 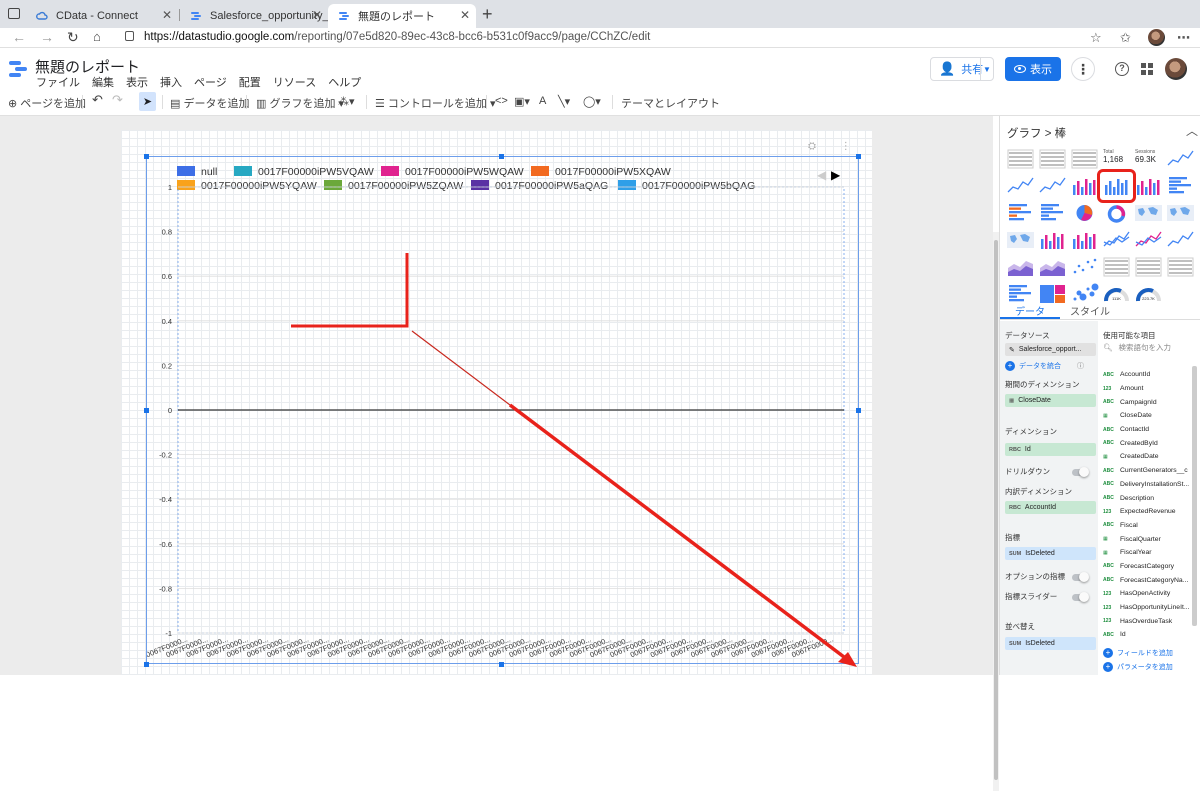 What do you see at coordinates (1192, 130) in the screenshot?
I see `collapse-chevron-icon: ︿` at bounding box center [1192, 130].